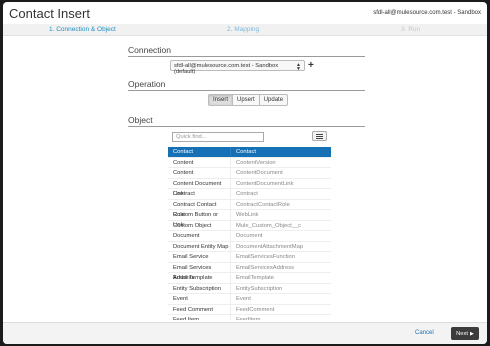 The image size is (490, 346). Describe the element at coordinates (265, 183) in the screenshot. I see `object-api-name: ContentDocumentLink` at that location.